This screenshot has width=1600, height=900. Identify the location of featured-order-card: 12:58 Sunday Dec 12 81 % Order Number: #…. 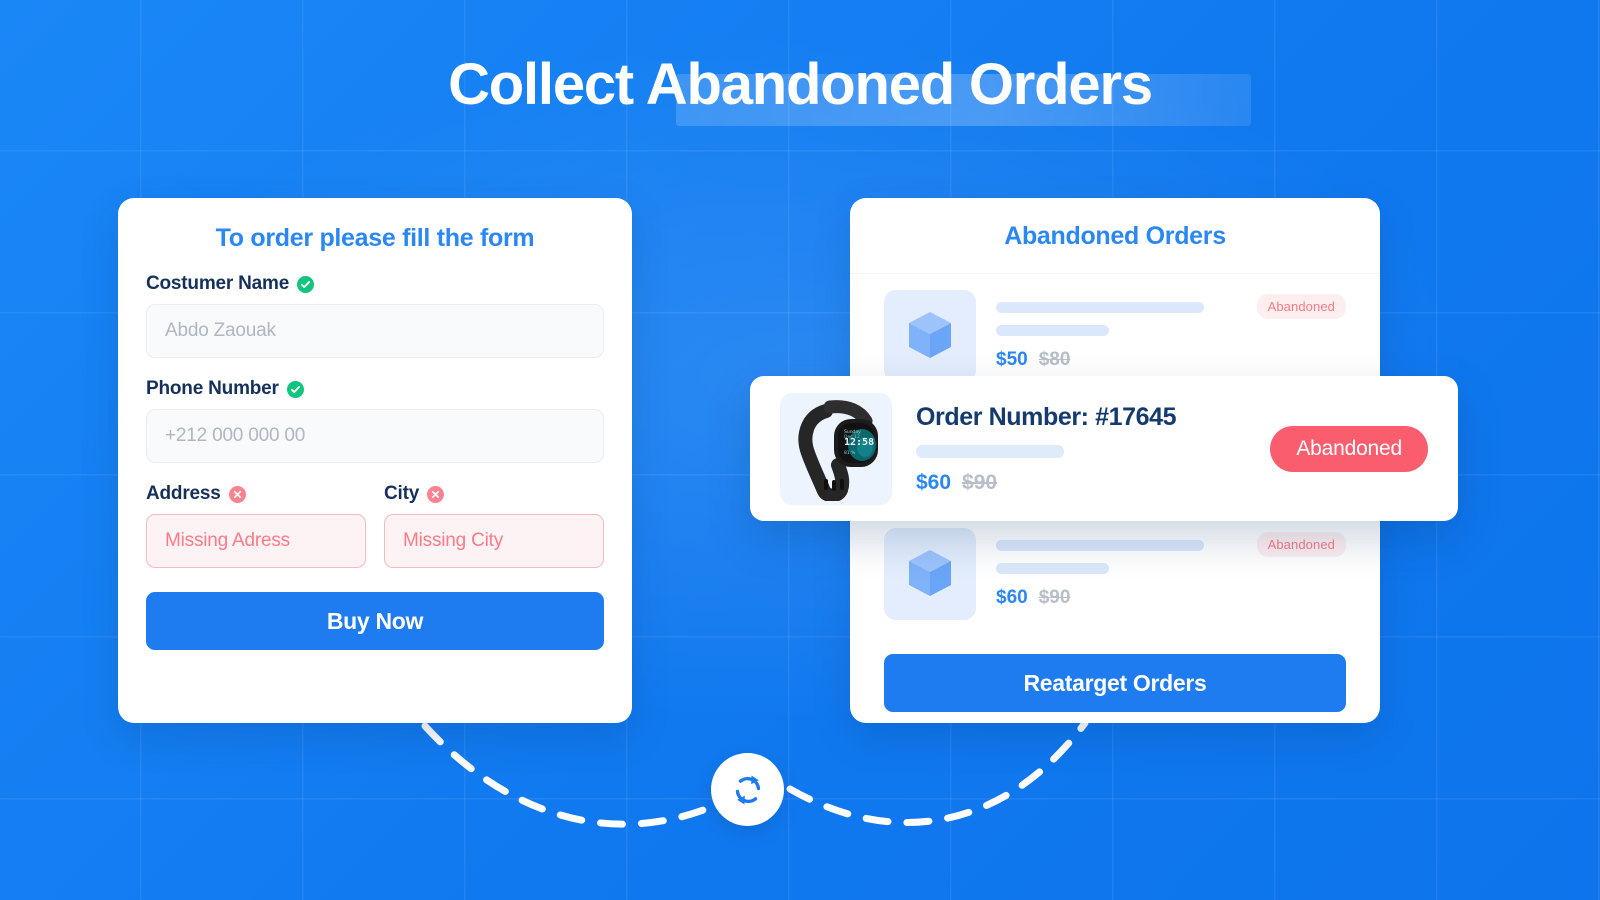
(1104, 448).